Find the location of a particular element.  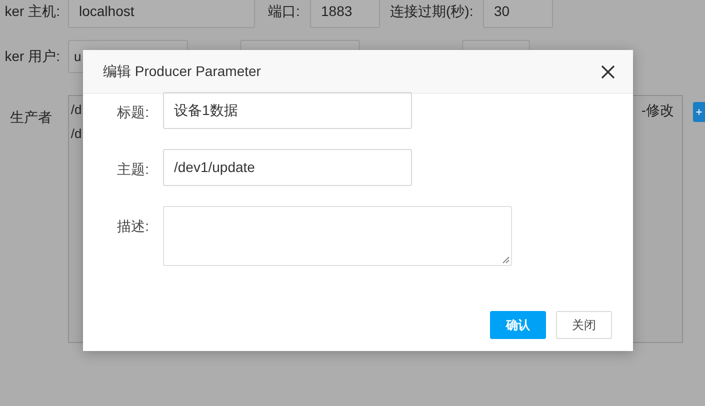

field-label: ker 用户: is located at coordinates (32, 56).